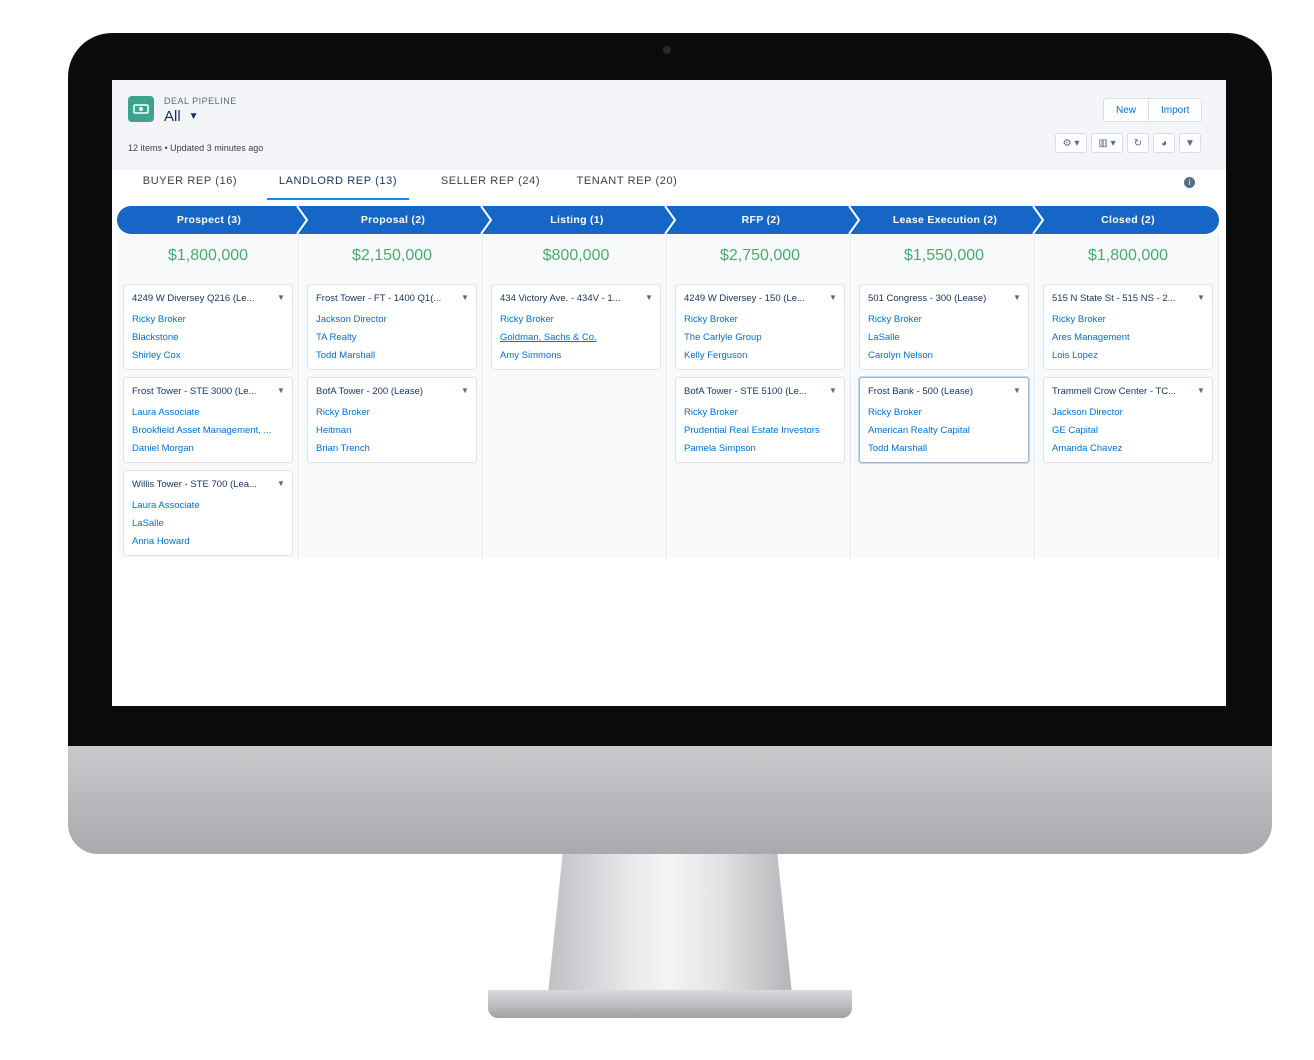 This screenshot has height=1060, width=1314. I want to click on tab-landlord-rep: LANDLORD REP (13), so click(338, 185).